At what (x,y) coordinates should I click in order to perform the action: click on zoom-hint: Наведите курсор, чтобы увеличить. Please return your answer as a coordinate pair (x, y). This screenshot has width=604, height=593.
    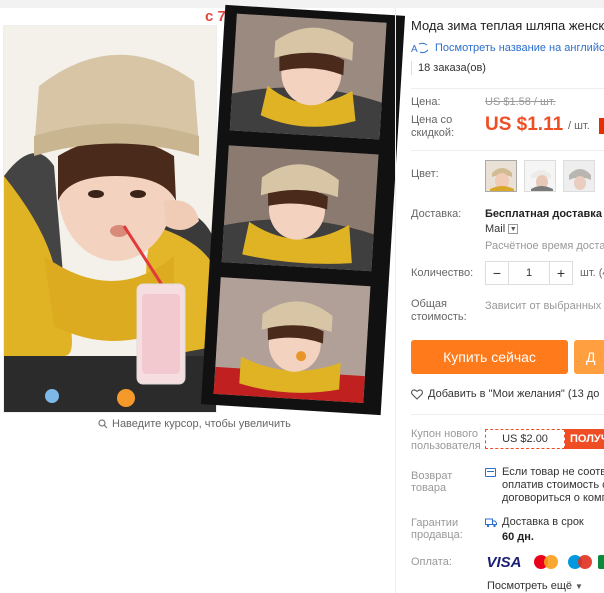
    Looking at the image, I should click on (194, 424).